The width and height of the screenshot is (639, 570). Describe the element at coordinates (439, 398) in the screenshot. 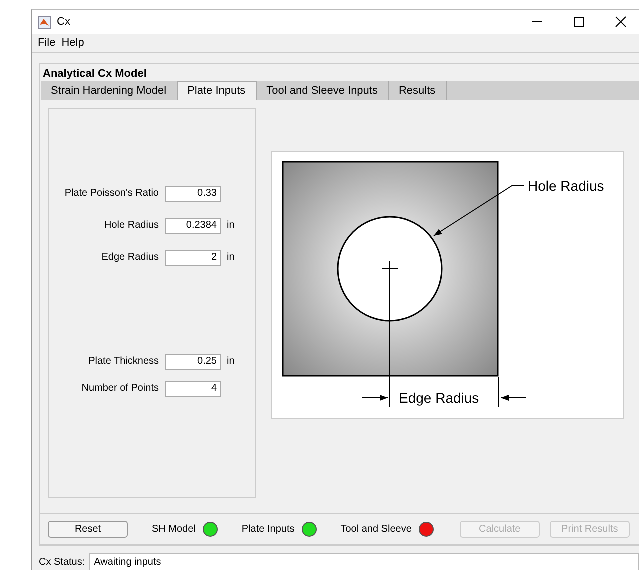

I see `edge-radius-label: Edge Radius` at that location.